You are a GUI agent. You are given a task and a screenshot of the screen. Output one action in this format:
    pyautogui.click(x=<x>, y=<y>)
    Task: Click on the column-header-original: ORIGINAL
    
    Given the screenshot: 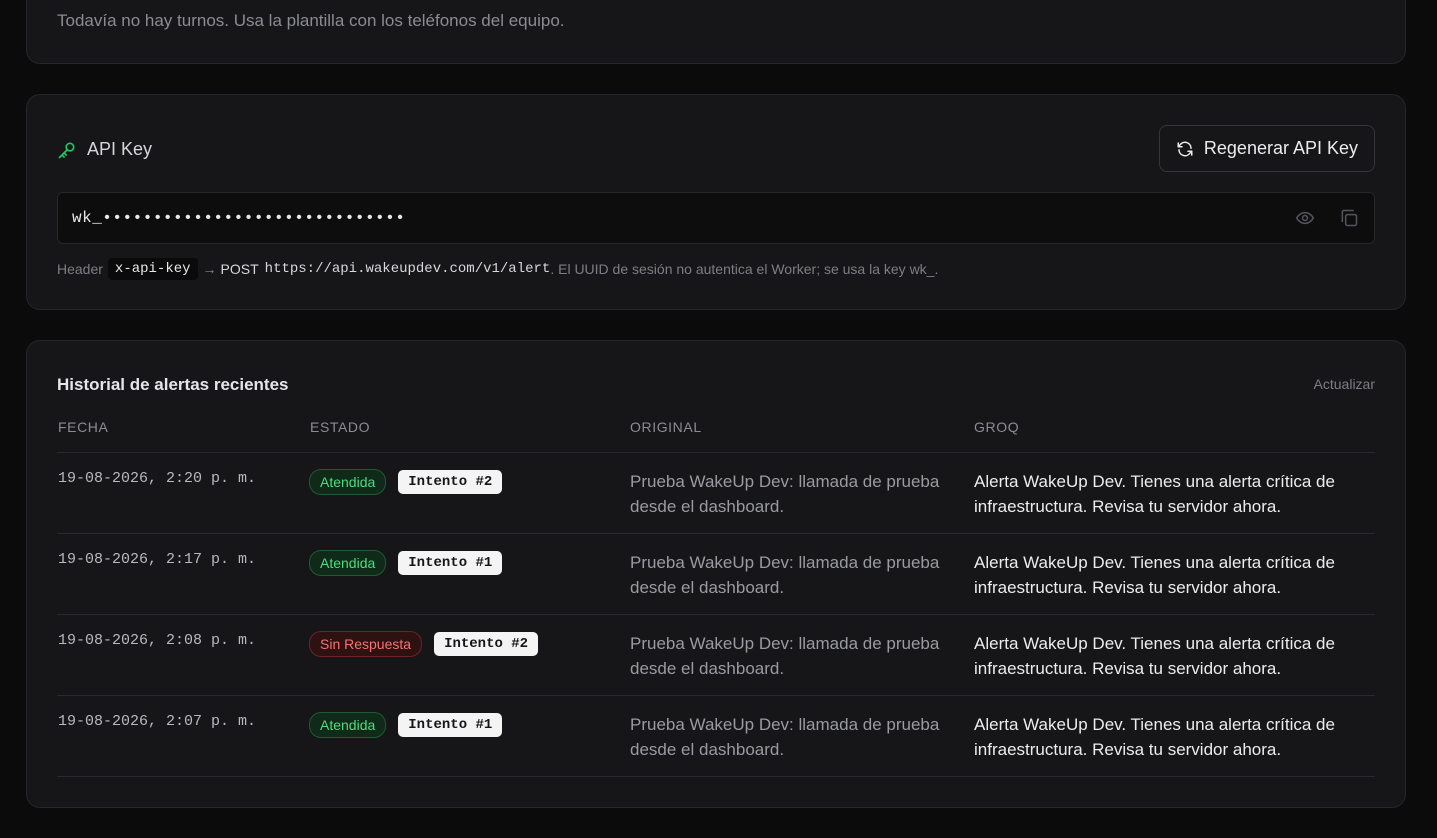 What is the action you would take?
    pyautogui.click(x=666, y=427)
    